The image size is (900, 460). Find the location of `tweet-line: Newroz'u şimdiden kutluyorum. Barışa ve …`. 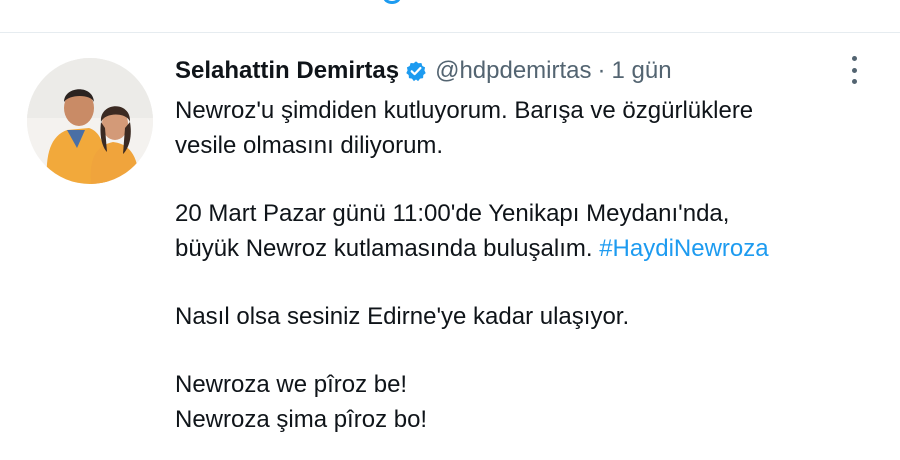

tweet-line: Newroz'u şimdiden kutluyorum. Barışa ve … is located at coordinates (464, 110).